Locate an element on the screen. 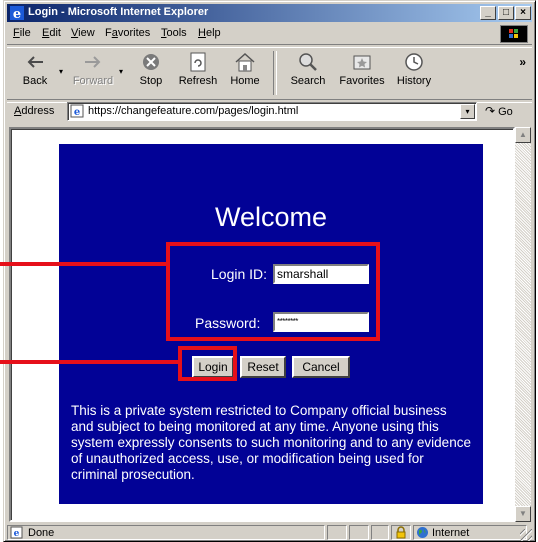 The width and height of the screenshot is (538, 542). minimize-button: _ is located at coordinates (488, 13).